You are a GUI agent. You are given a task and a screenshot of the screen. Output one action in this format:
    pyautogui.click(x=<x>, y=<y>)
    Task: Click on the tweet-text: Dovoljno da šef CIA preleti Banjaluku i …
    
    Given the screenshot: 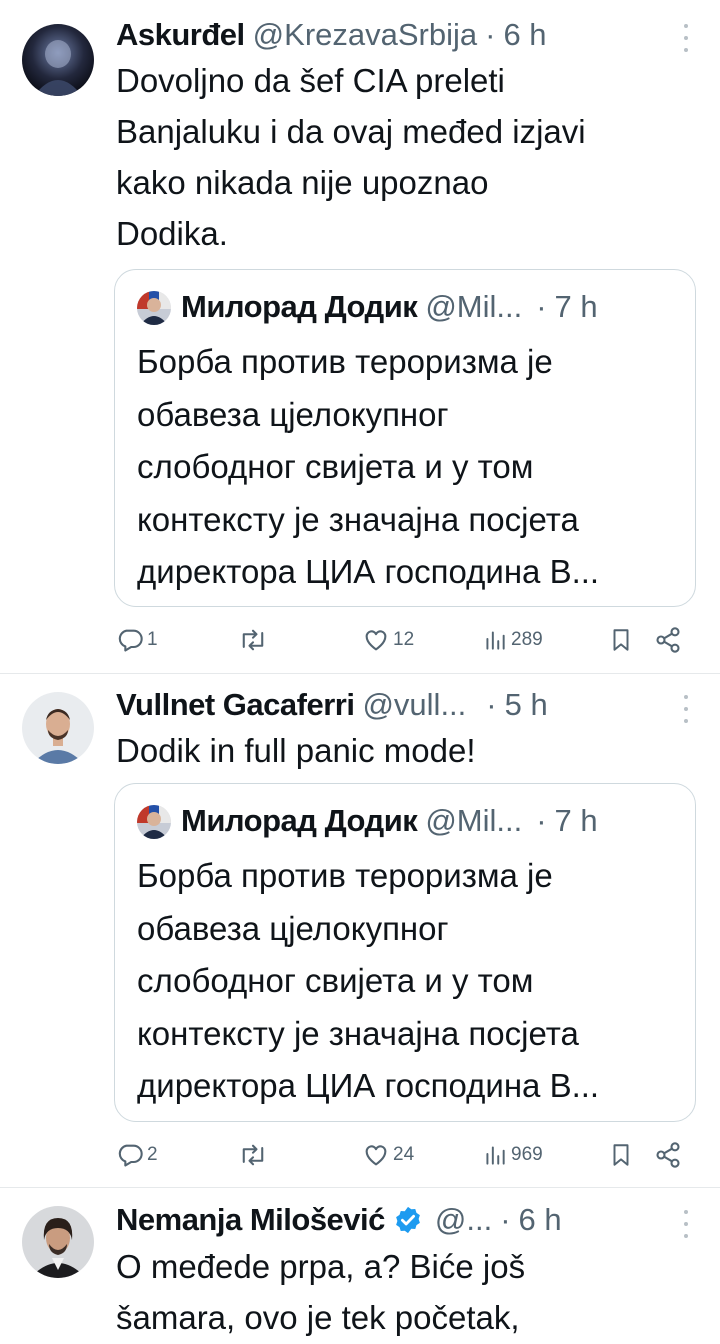 What is the action you would take?
    pyautogui.click(x=406, y=157)
    